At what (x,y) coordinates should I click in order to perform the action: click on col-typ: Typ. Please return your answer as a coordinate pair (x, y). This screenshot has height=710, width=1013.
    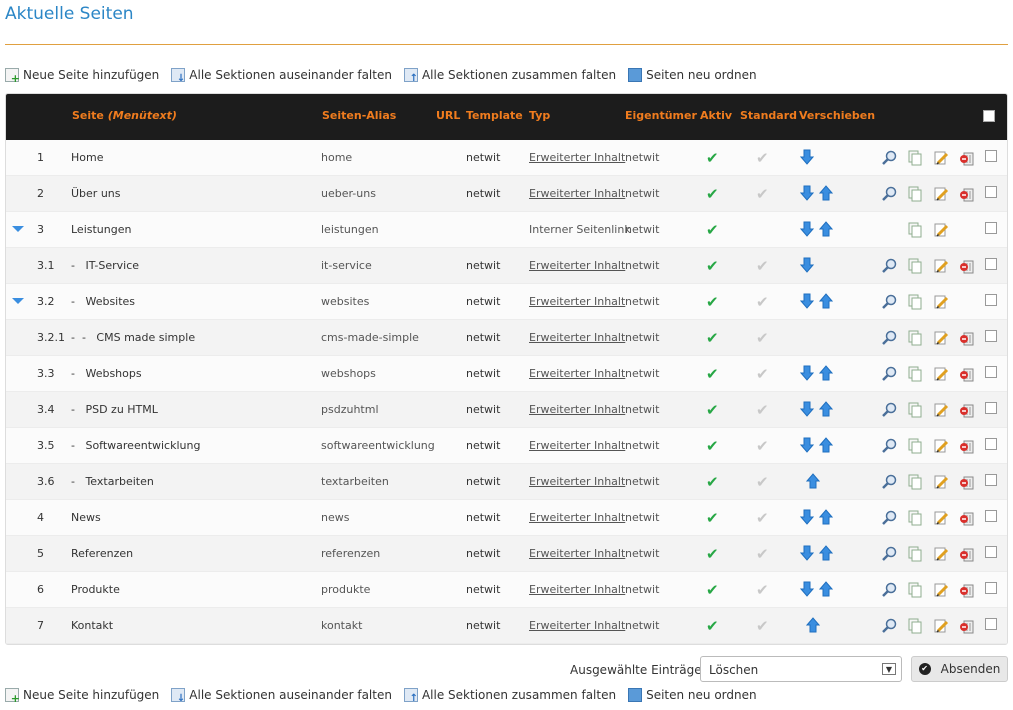
    Looking at the image, I should click on (539, 115).